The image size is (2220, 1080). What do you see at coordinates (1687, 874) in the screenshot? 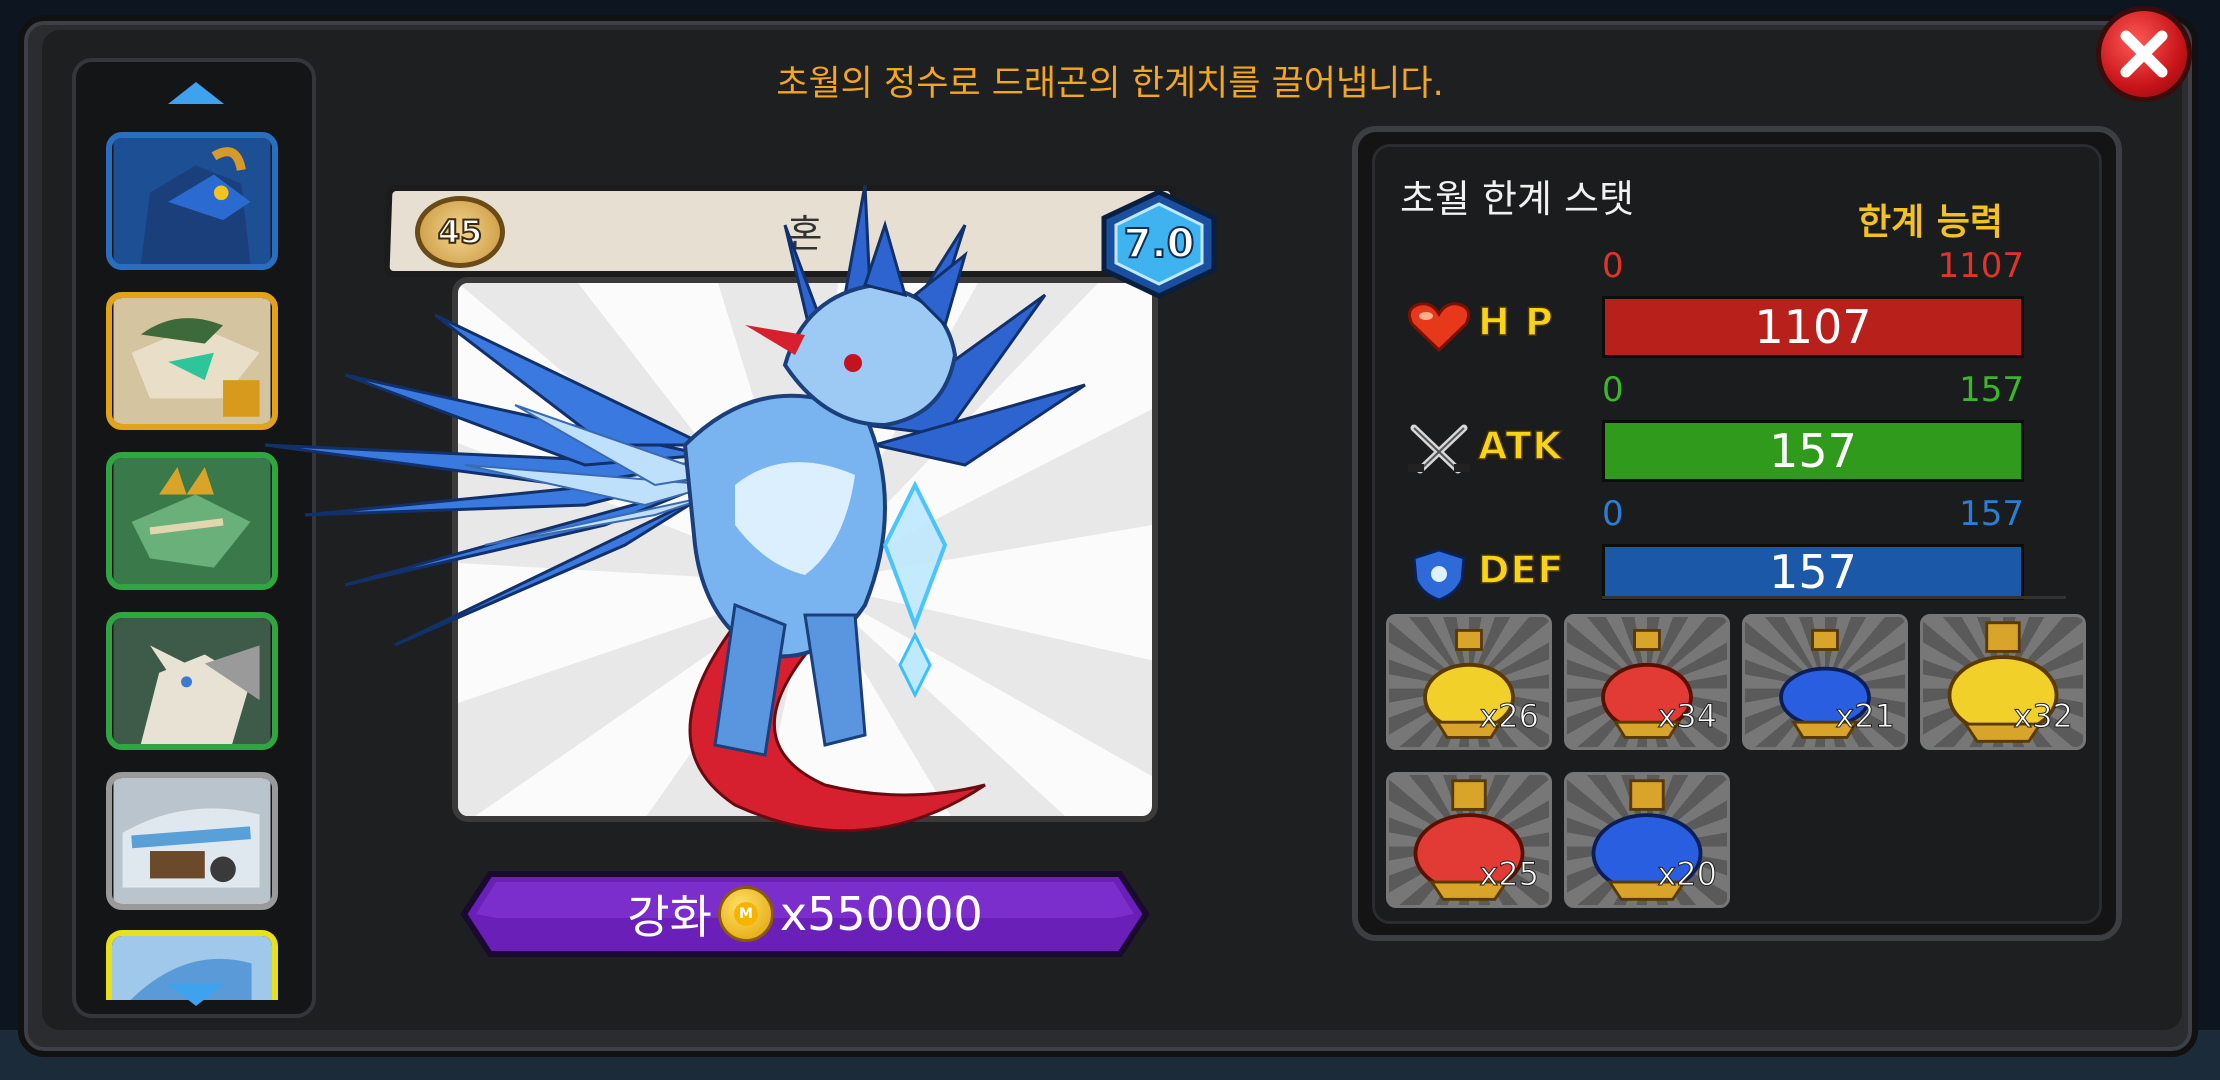
I see `potion-qty: x20` at bounding box center [1687, 874].